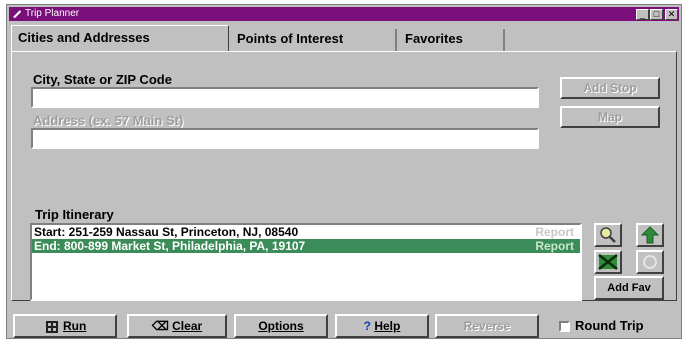  What do you see at coordinates (75, 326) in the screenshot?
I see `run-label: Run` at bounding box center [75, 326].